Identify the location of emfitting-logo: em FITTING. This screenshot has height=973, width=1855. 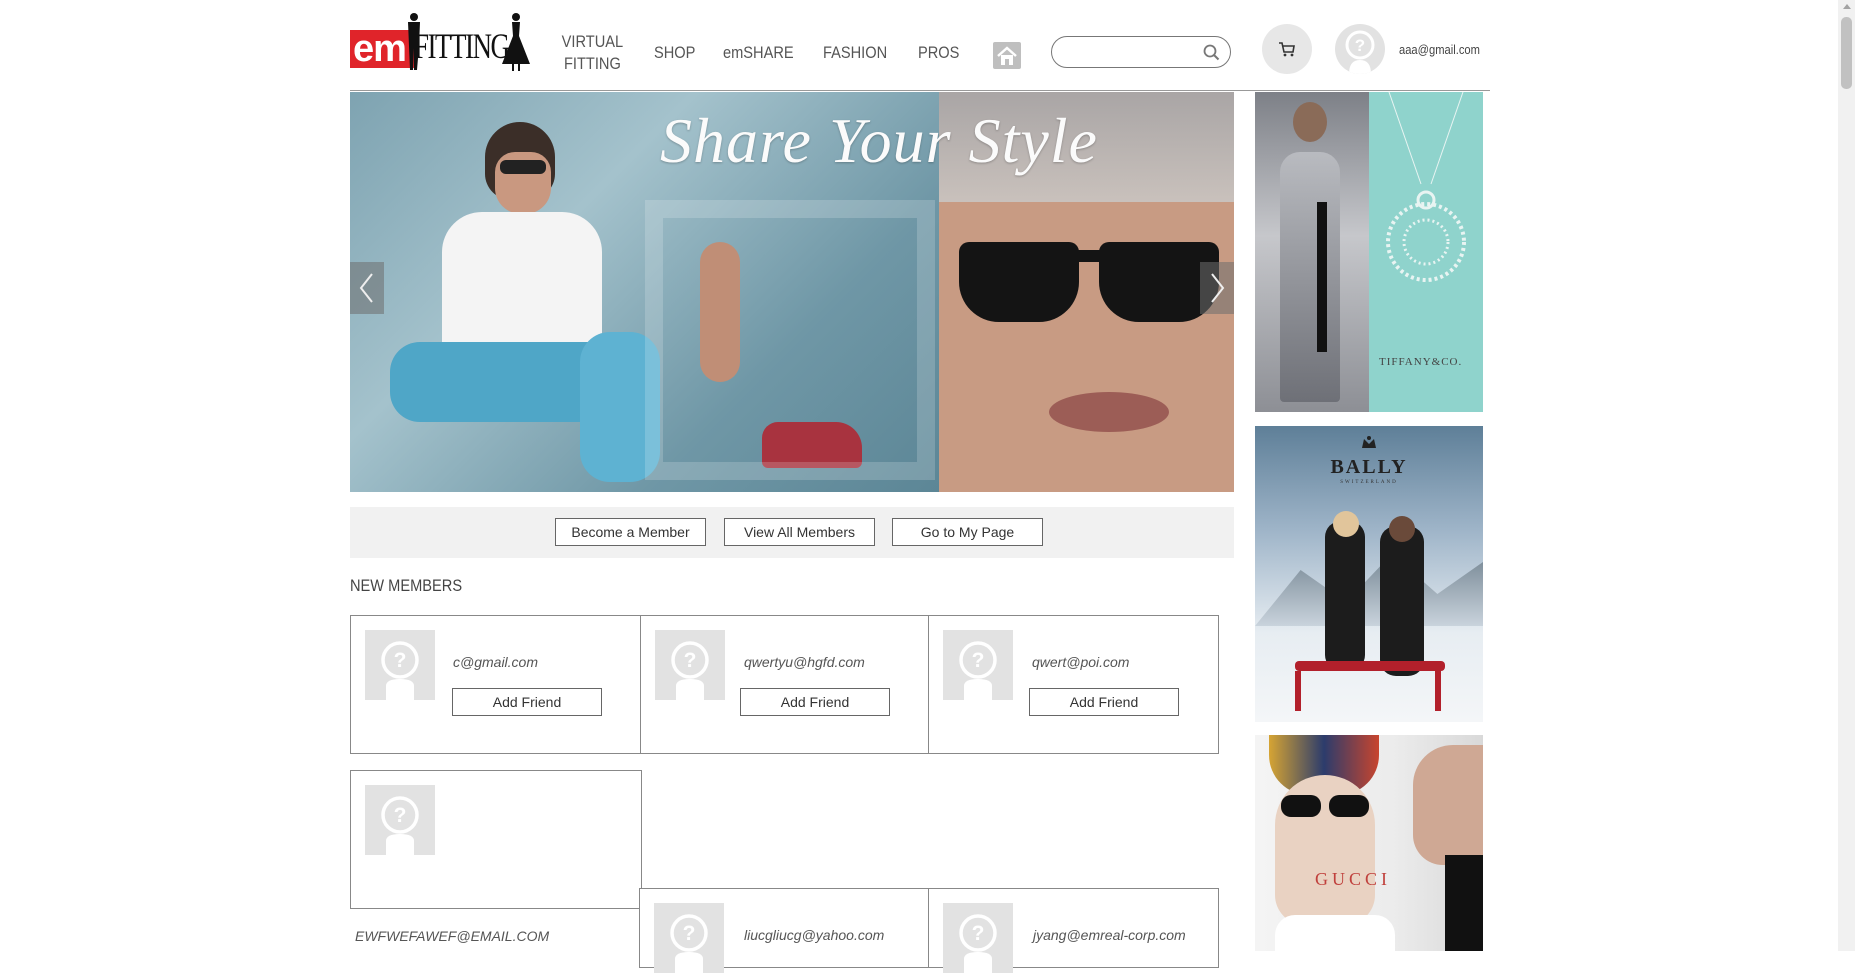
(441, 42).